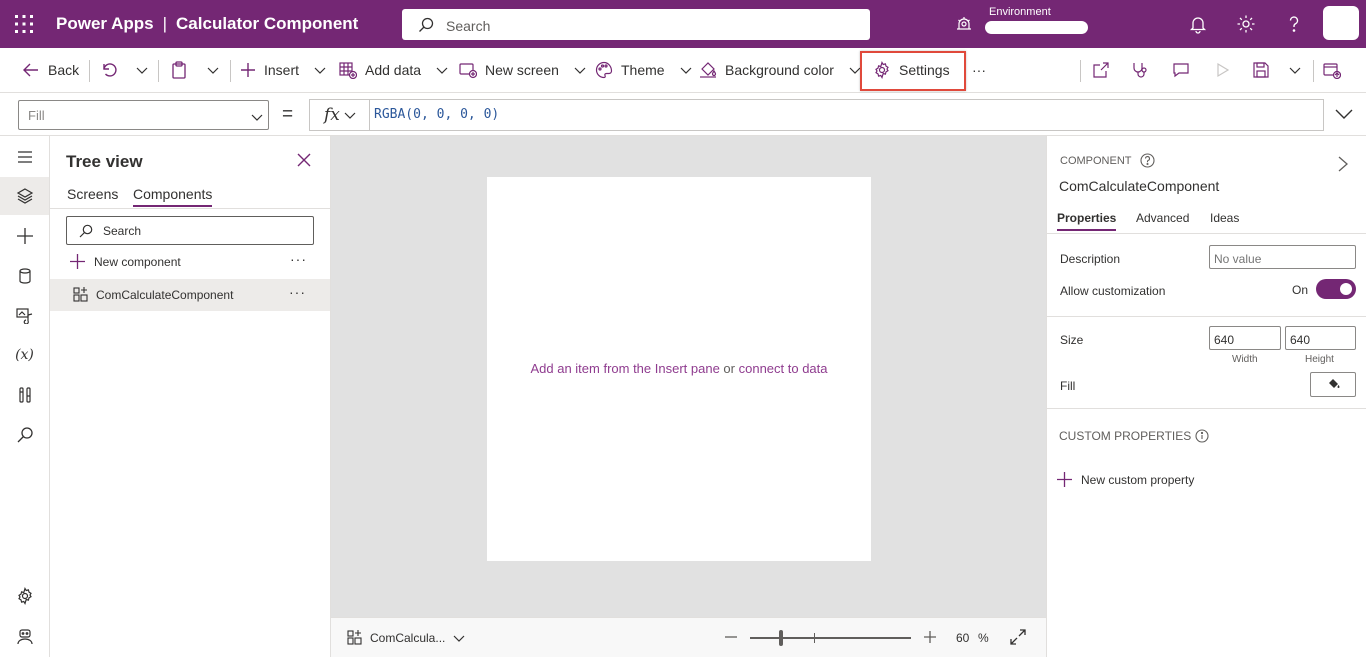 The height and width of the screenshot is (657, 1366). I want to click on formula-input: RGBA(0, 0, 0, 0), so click(846, 115).